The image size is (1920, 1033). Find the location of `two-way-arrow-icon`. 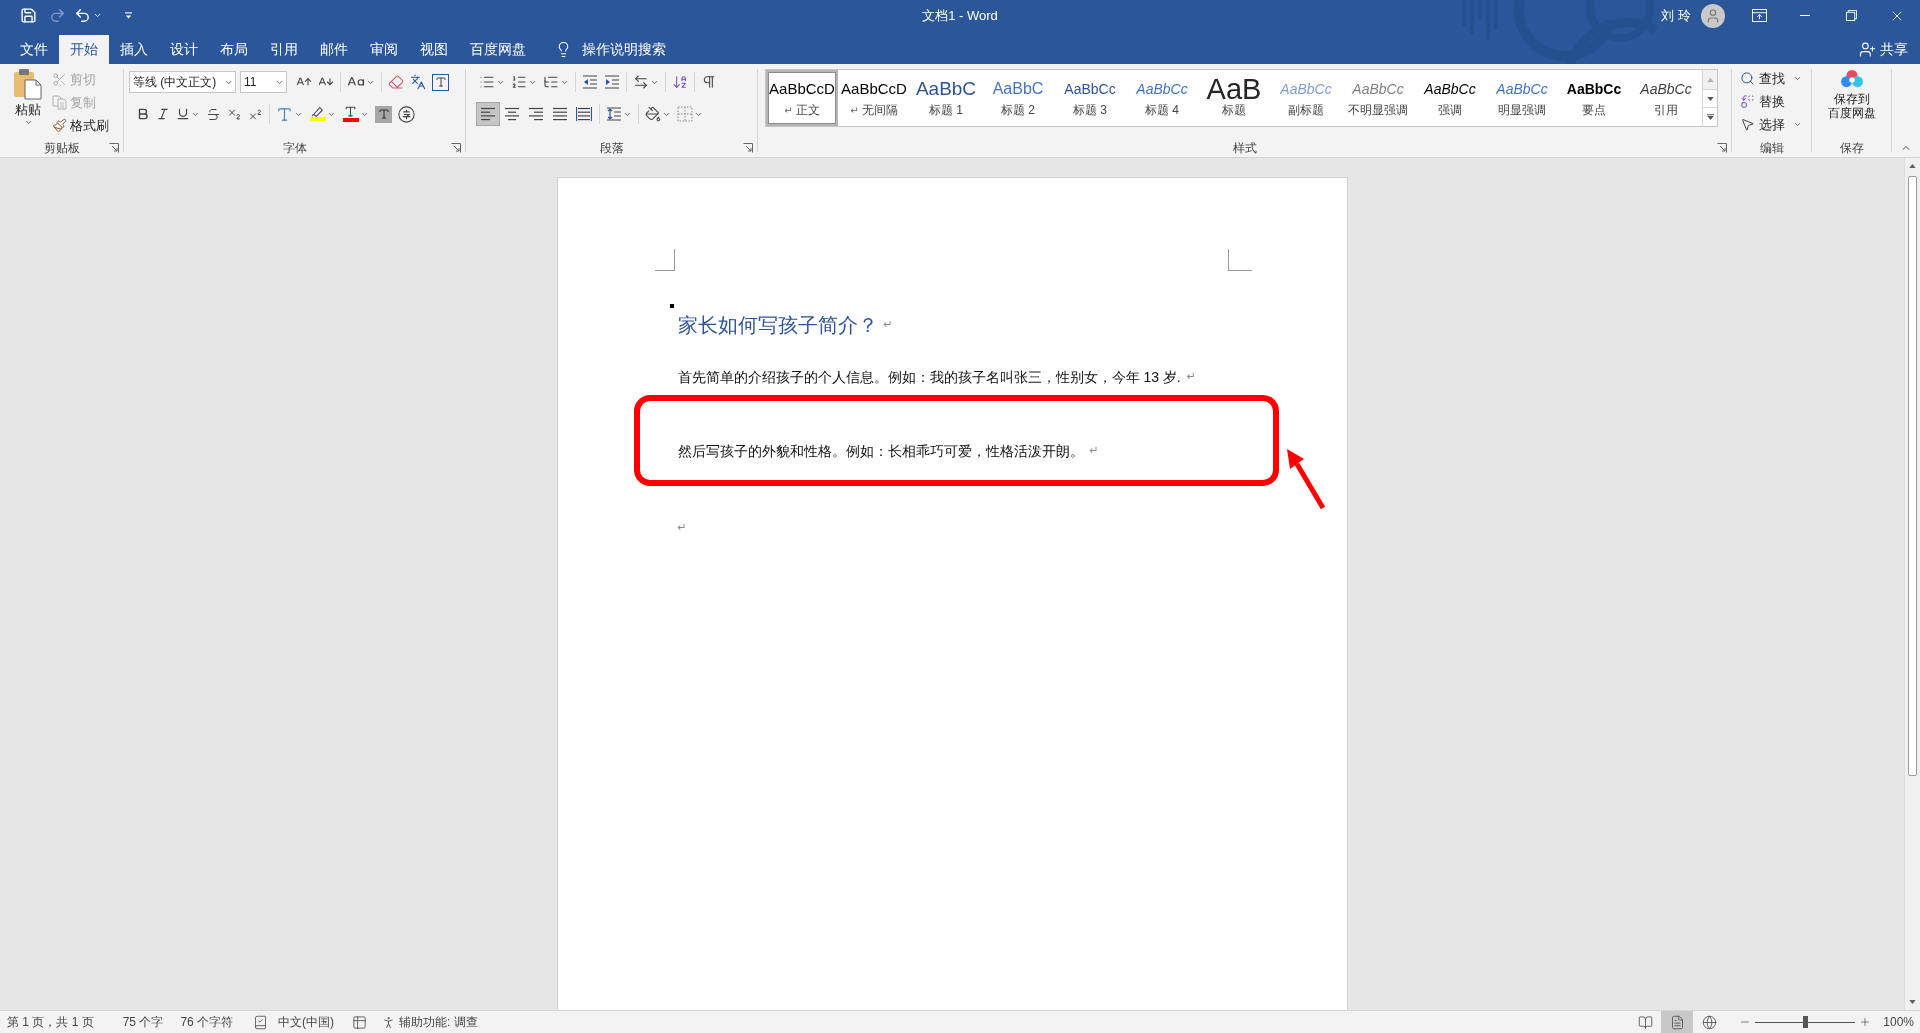

two-way-arrow-icon is located at coordinates (641, 82).